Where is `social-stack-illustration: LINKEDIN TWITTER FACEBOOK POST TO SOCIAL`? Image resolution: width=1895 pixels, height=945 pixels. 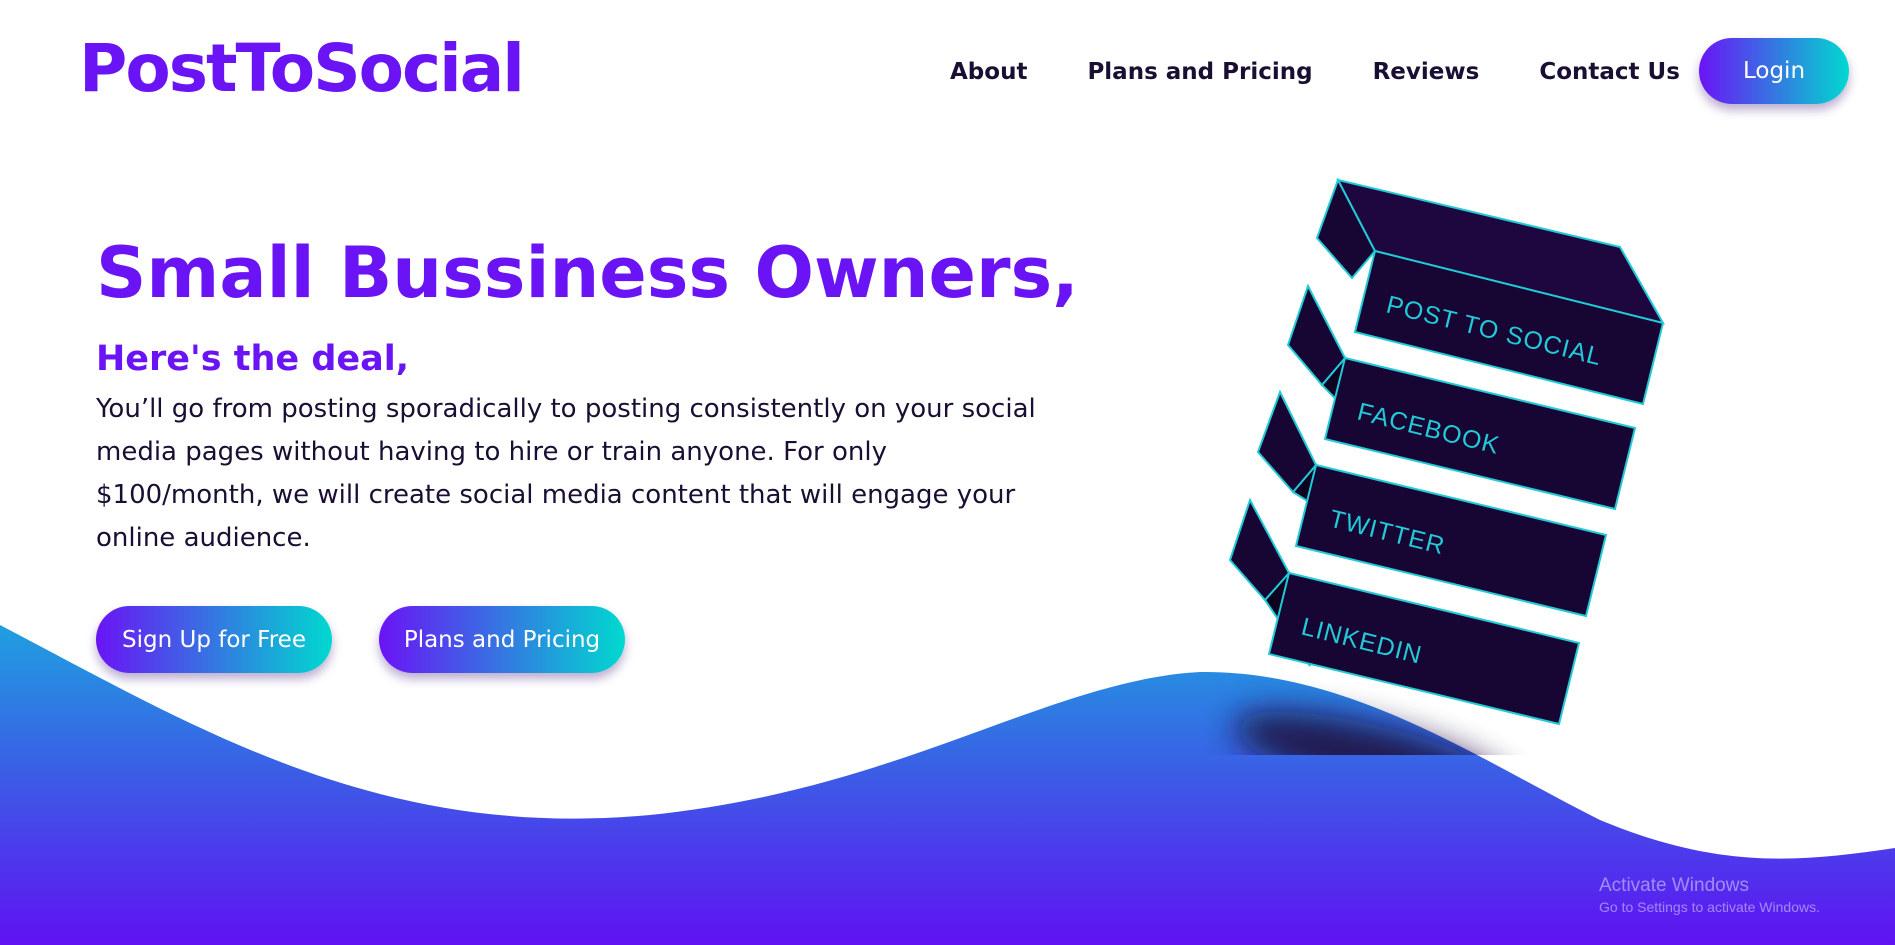 social-stack-illustration: LINKEDIN TWITTER FACEBOOK POST TO SOCIAL is located at coordinates (1447, 466).